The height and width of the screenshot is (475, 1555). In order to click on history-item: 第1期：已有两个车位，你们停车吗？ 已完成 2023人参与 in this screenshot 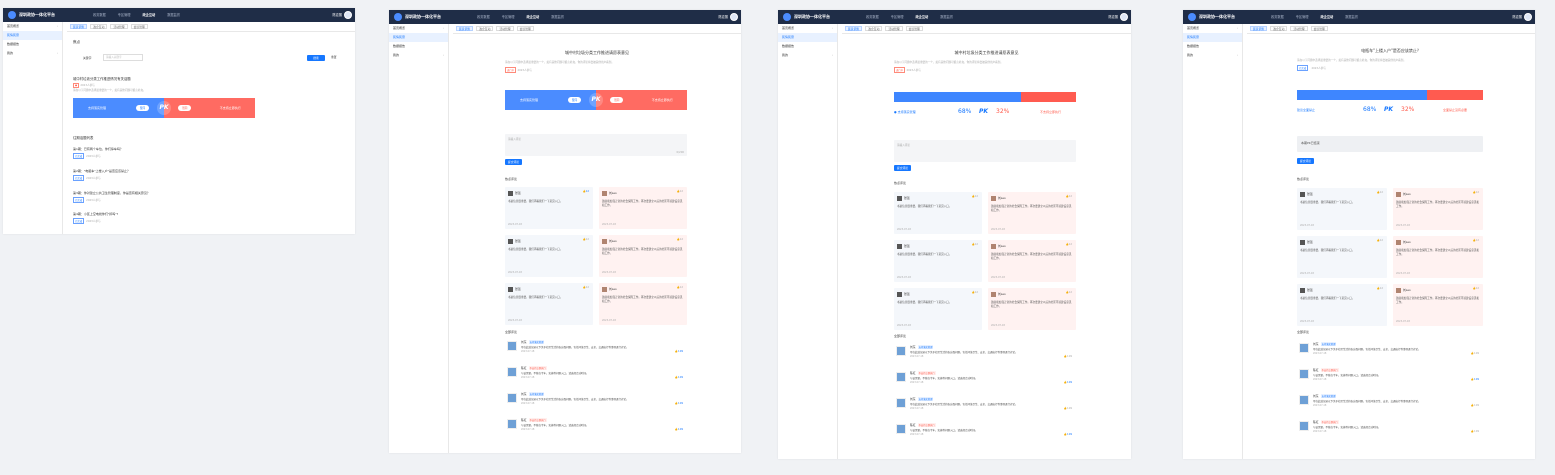, I will do `click(98, 153)`.